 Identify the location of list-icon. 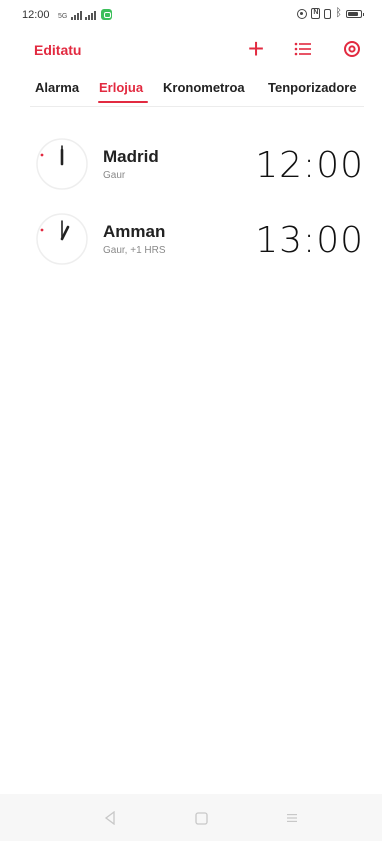
(303, 49).